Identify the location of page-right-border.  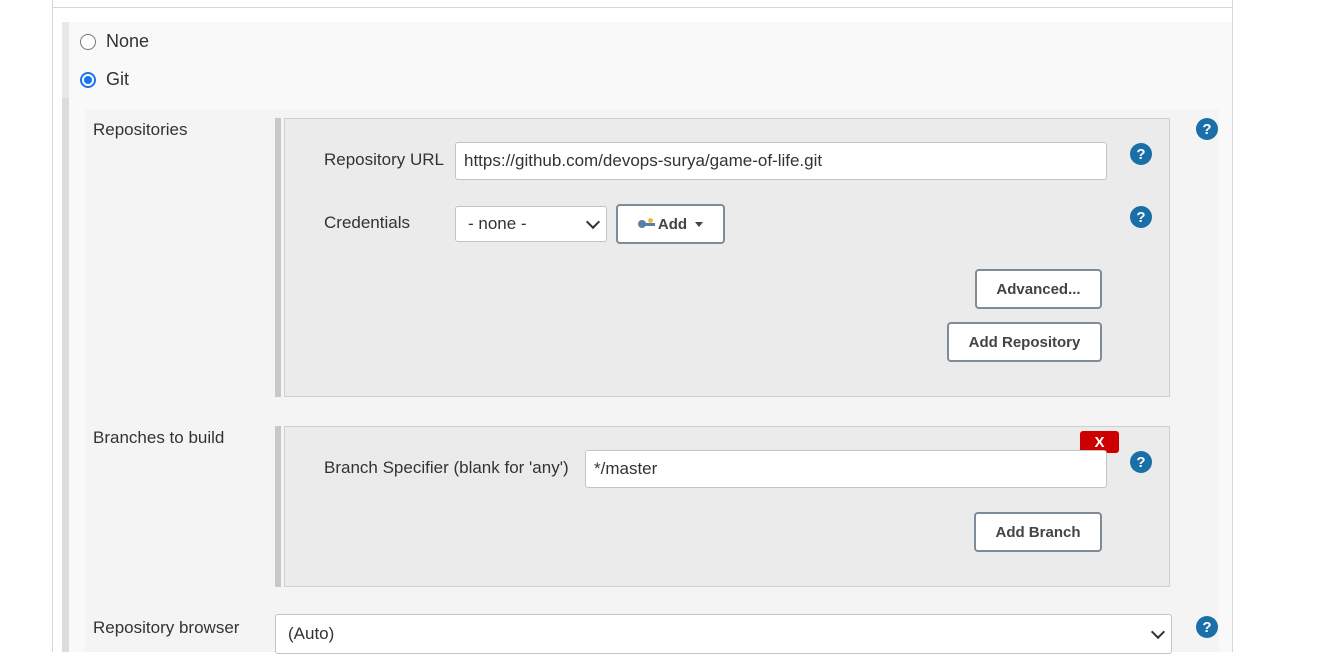
(1232, 326).